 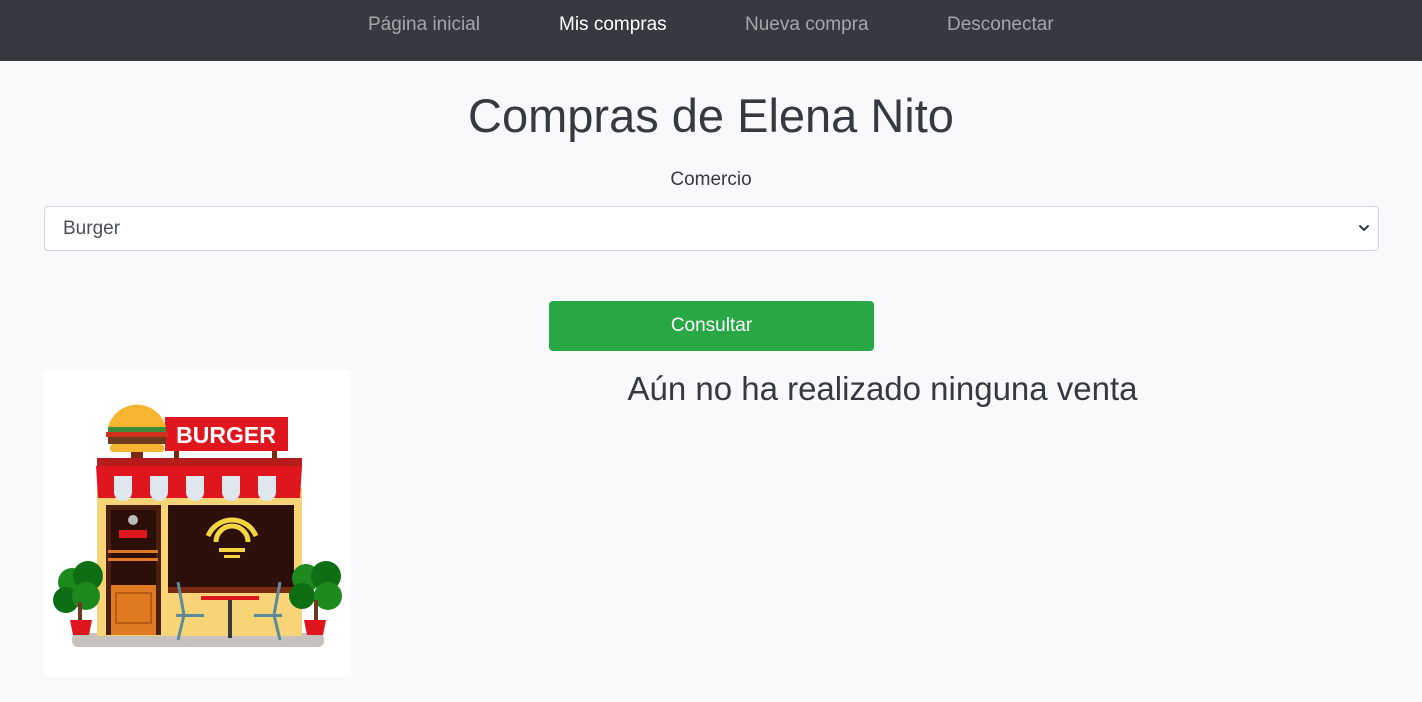 I want to click on shop-select-value: Burger, so click(x=92, y=228).